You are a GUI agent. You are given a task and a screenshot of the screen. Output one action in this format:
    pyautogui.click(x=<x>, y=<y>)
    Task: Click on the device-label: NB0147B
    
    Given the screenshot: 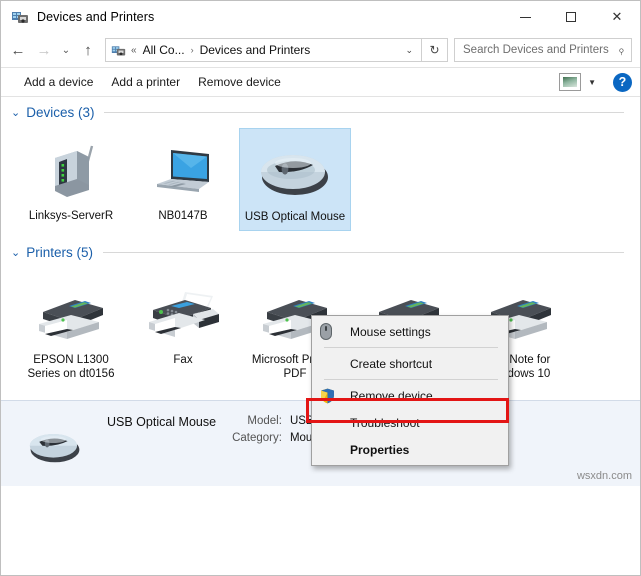 What is the action you would take?
    pyautogui.click(x=183, y=216)
    